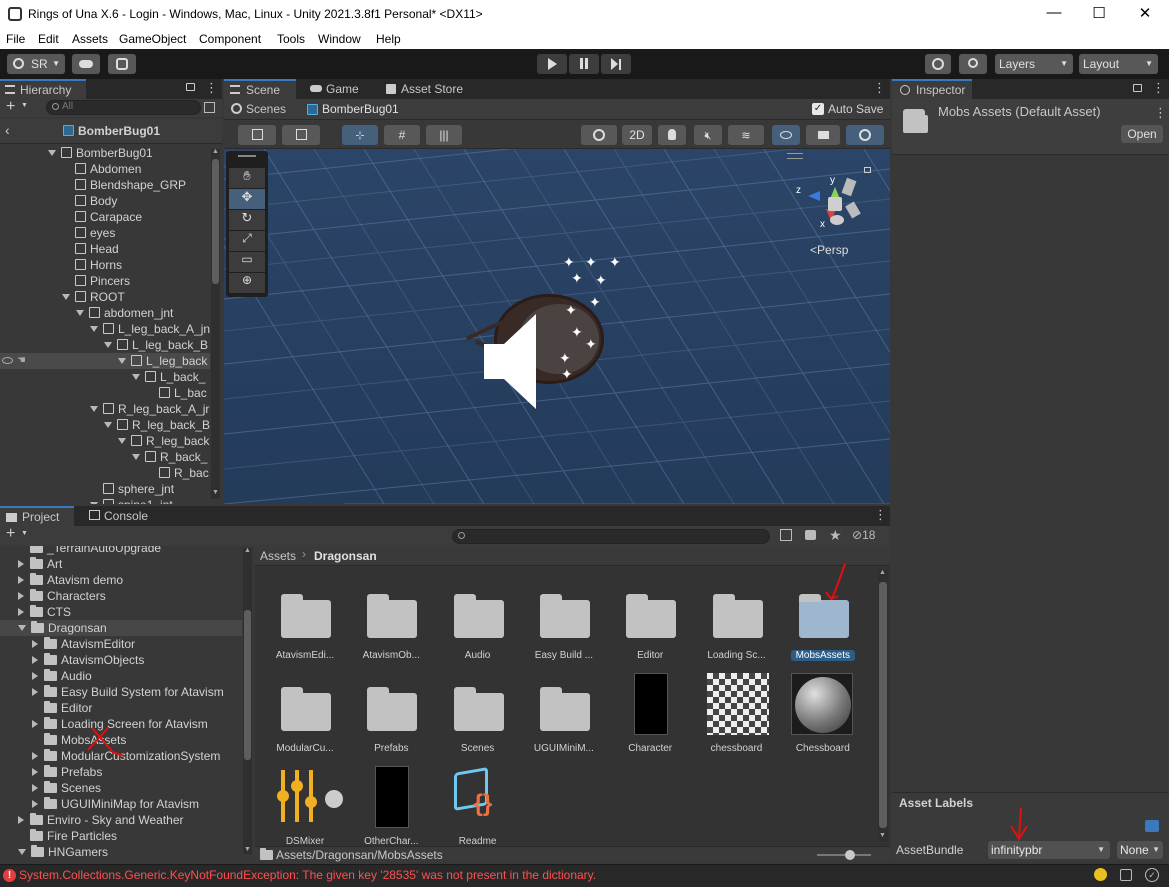 The image size is (1169, 887). Describe the element at coordinates (105, 233) in the screenshot. I see `hierarchy-row: eyes` at that location.